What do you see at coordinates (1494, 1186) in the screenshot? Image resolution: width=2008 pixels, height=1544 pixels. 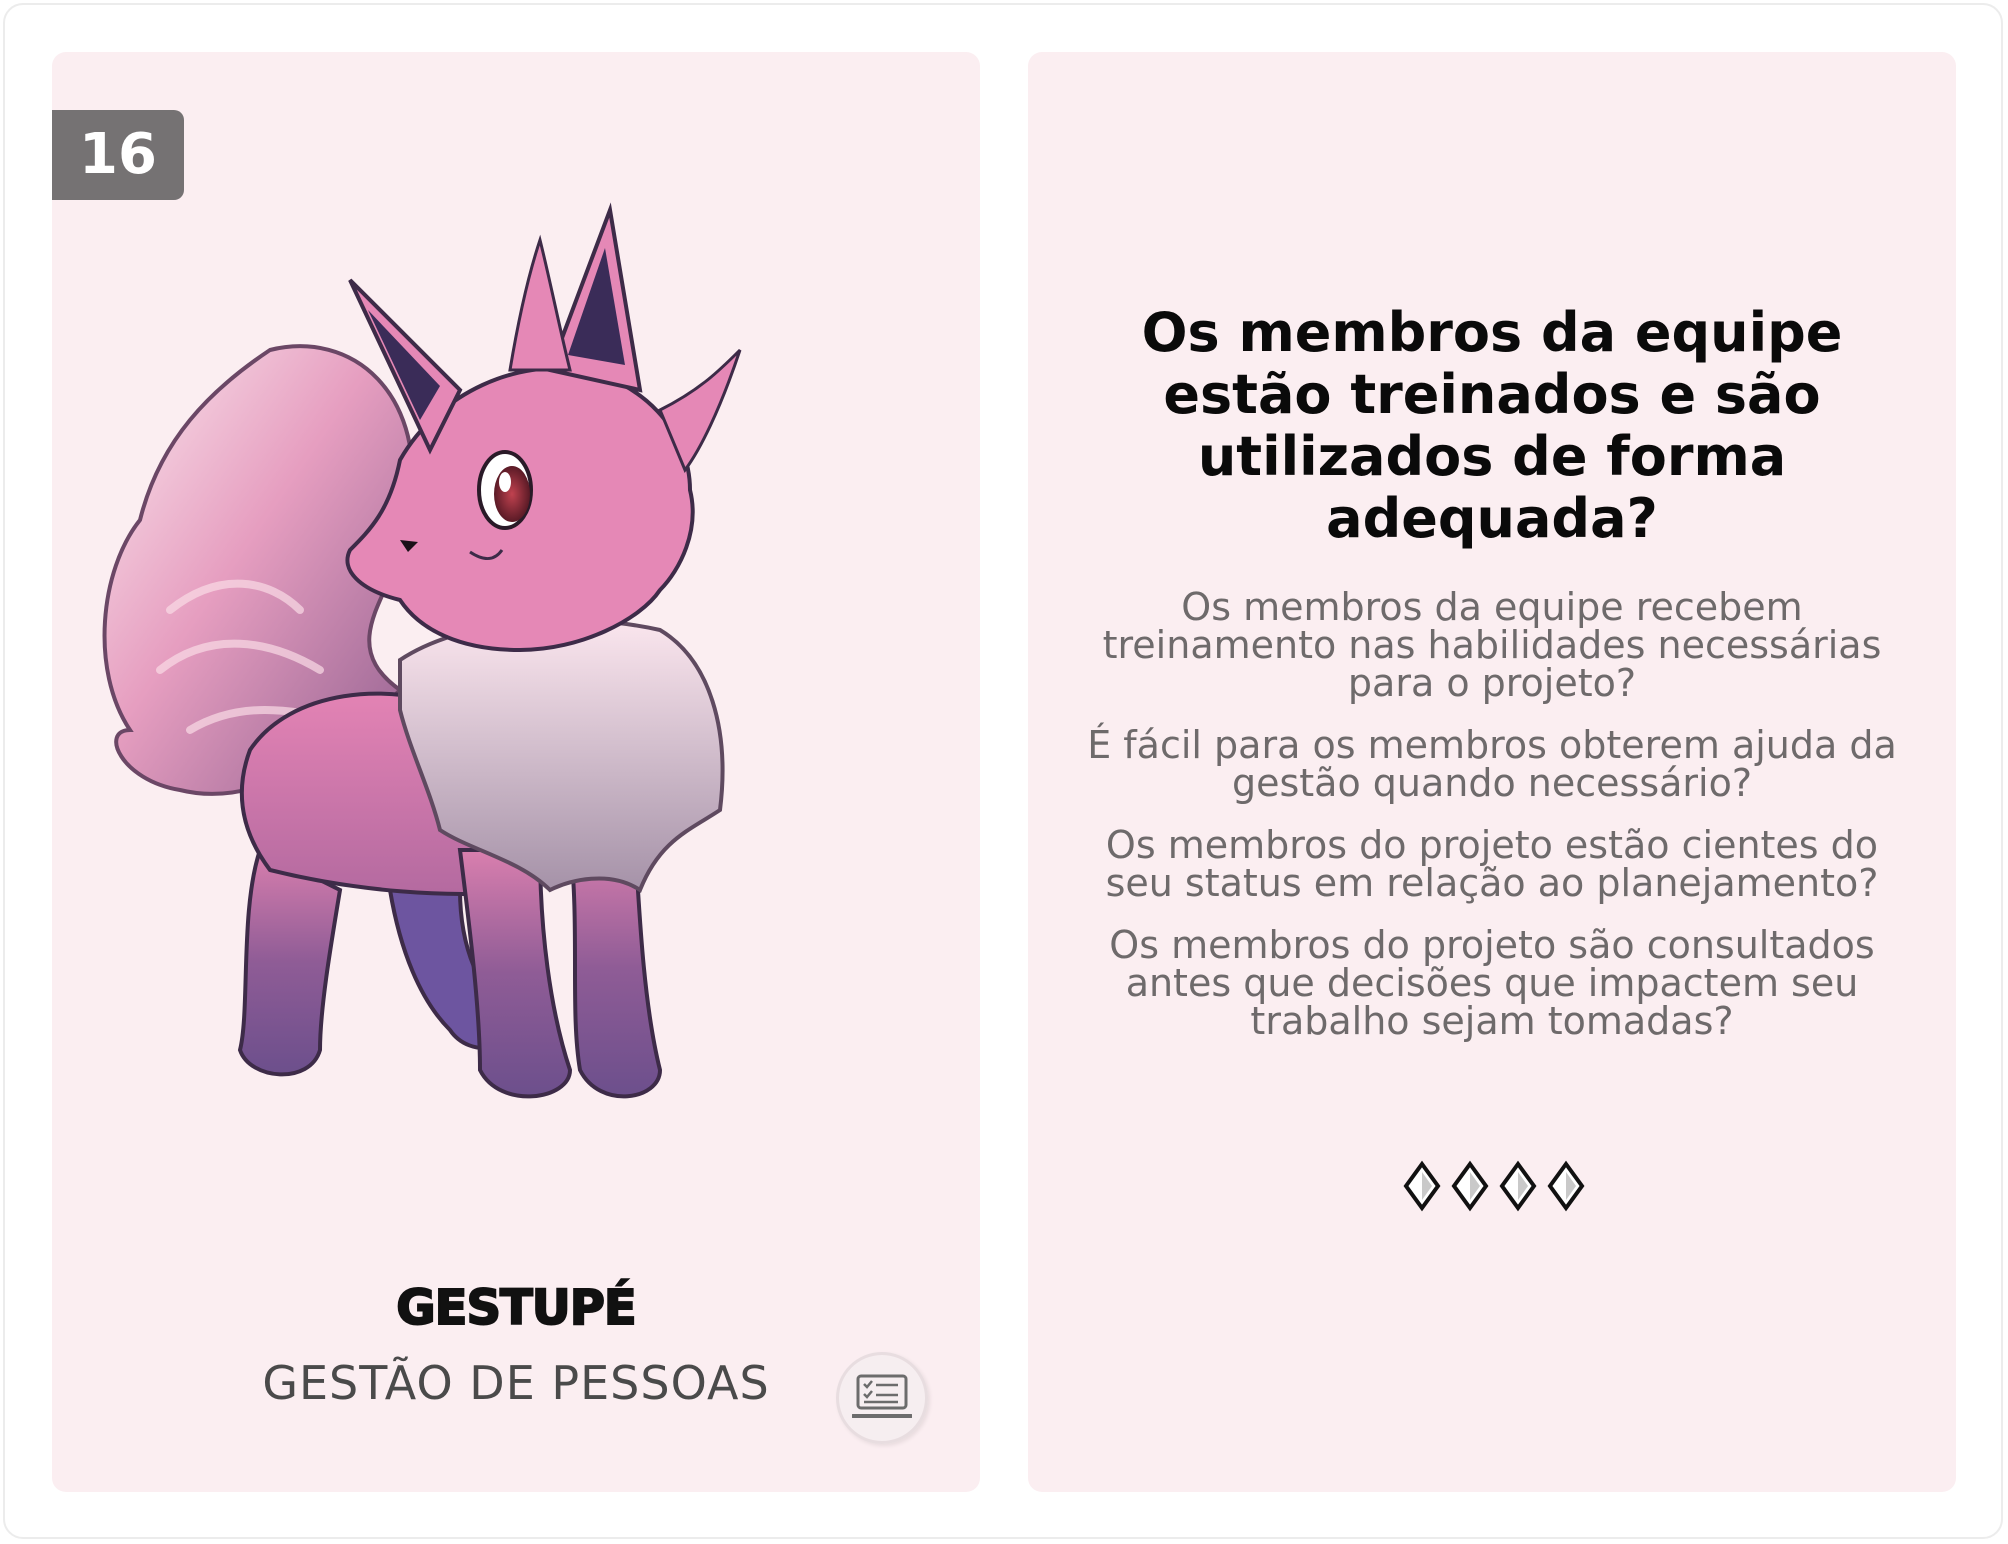 I see `rating-diamonds` at bounding box center [1494, 1186].